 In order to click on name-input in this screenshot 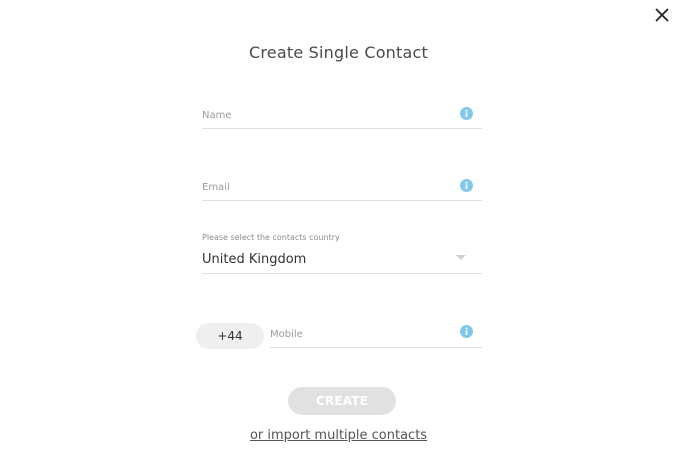, I will do `click(327, 115)`.